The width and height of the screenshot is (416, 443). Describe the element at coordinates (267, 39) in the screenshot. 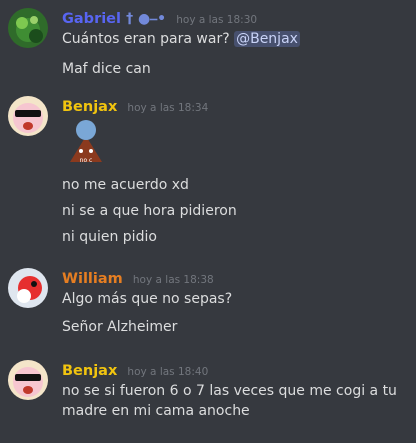

I see `user-mention: @Benjax` at that location.